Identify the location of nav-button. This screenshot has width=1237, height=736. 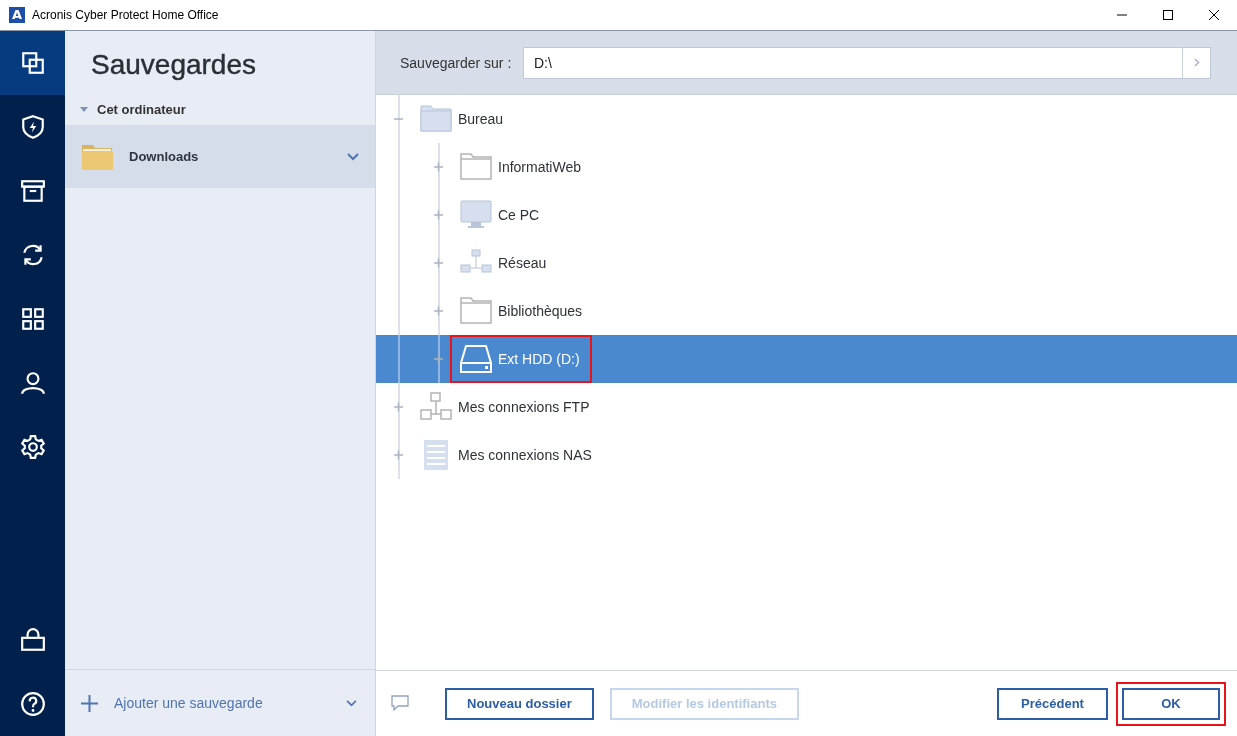
(32, 63).